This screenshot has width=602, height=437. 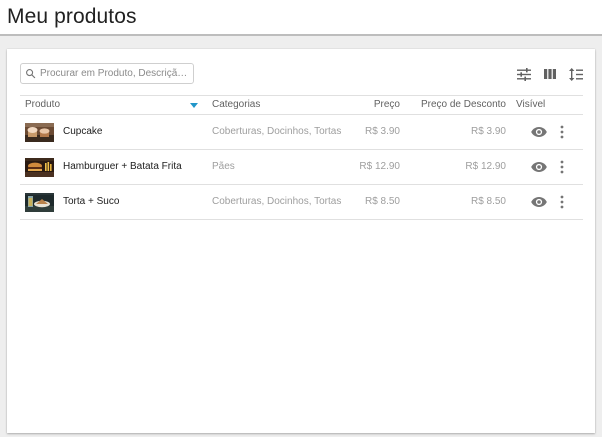 I want to click on product-name: Hamburguer + Batata Frita, so click(x=122, y=166).